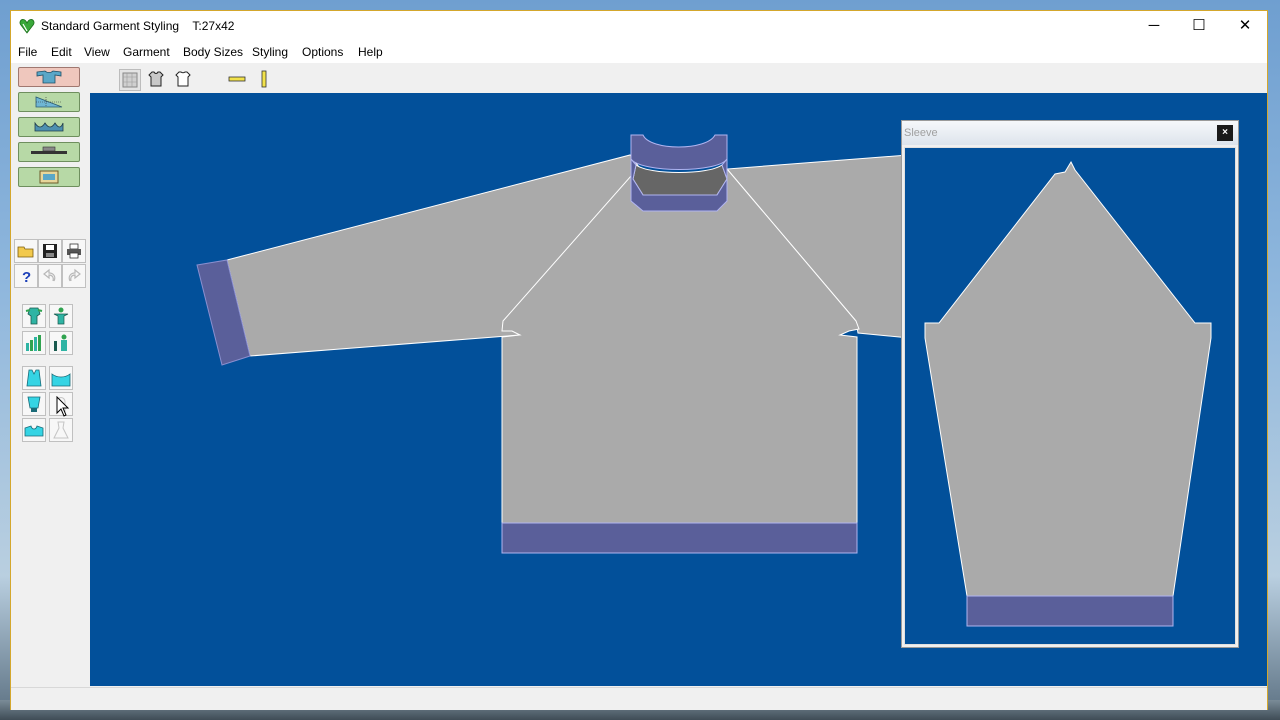  What do you see at coordinates (34, 343) in the screenshot?
I see `size-range-icon` at bounding box center [34, 343].